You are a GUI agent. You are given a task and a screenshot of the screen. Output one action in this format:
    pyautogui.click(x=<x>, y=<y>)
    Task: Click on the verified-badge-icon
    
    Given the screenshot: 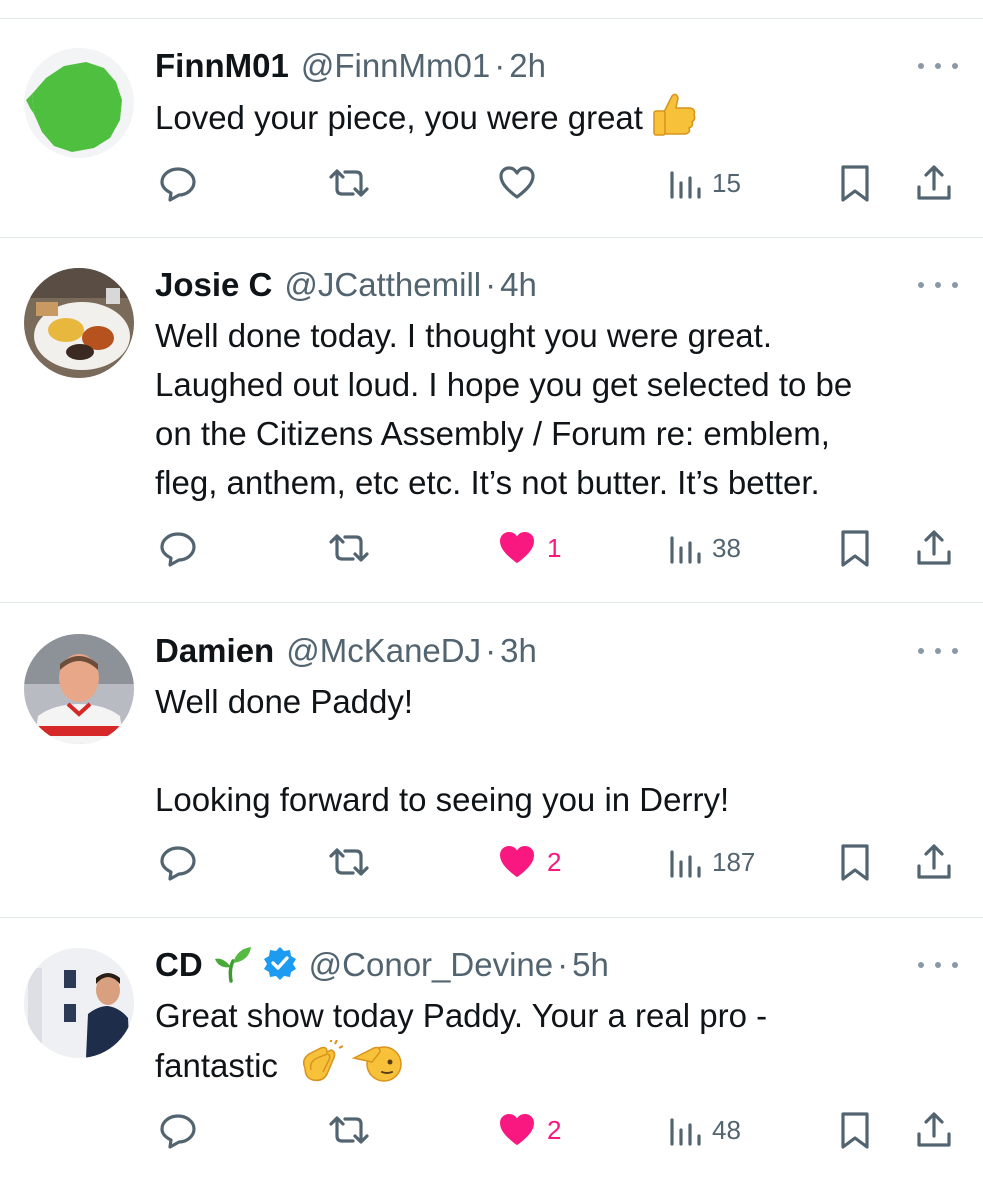 What is the action you would take?
    pyautogui.click(x=280, y=965)
    